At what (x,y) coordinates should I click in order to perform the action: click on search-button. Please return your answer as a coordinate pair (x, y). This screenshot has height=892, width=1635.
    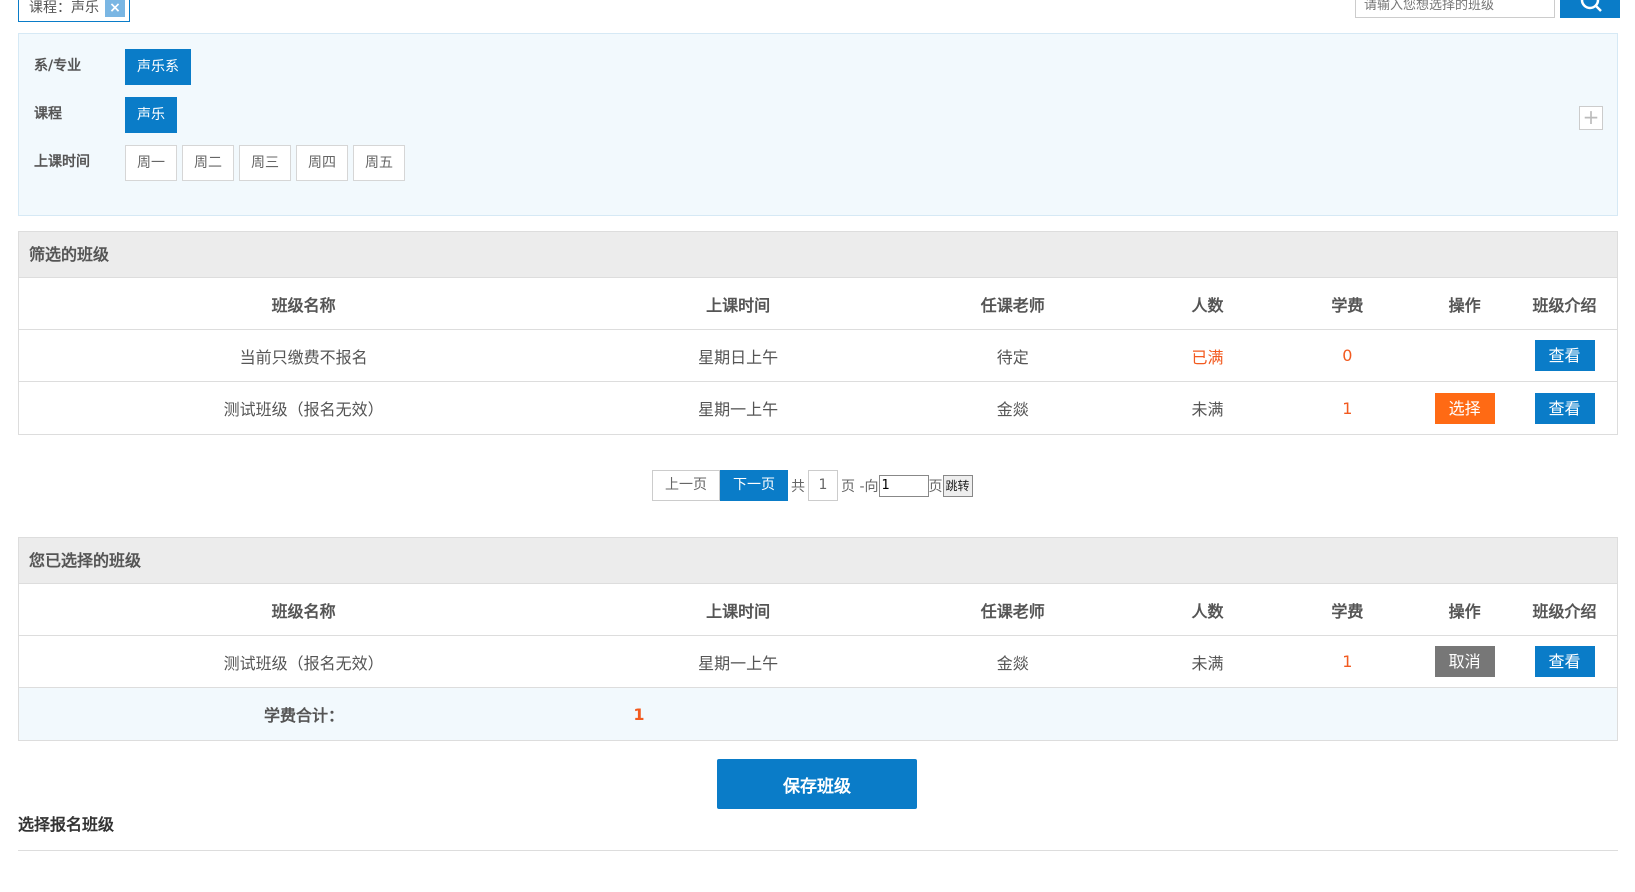
    Looking at the image, I should click on (1590, 9).